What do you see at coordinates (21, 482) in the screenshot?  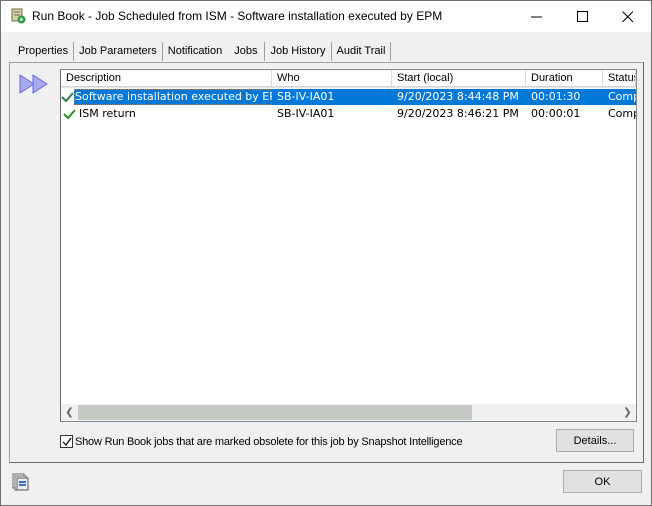 I see `copy-window-icon` at bounding box center [21, 482].